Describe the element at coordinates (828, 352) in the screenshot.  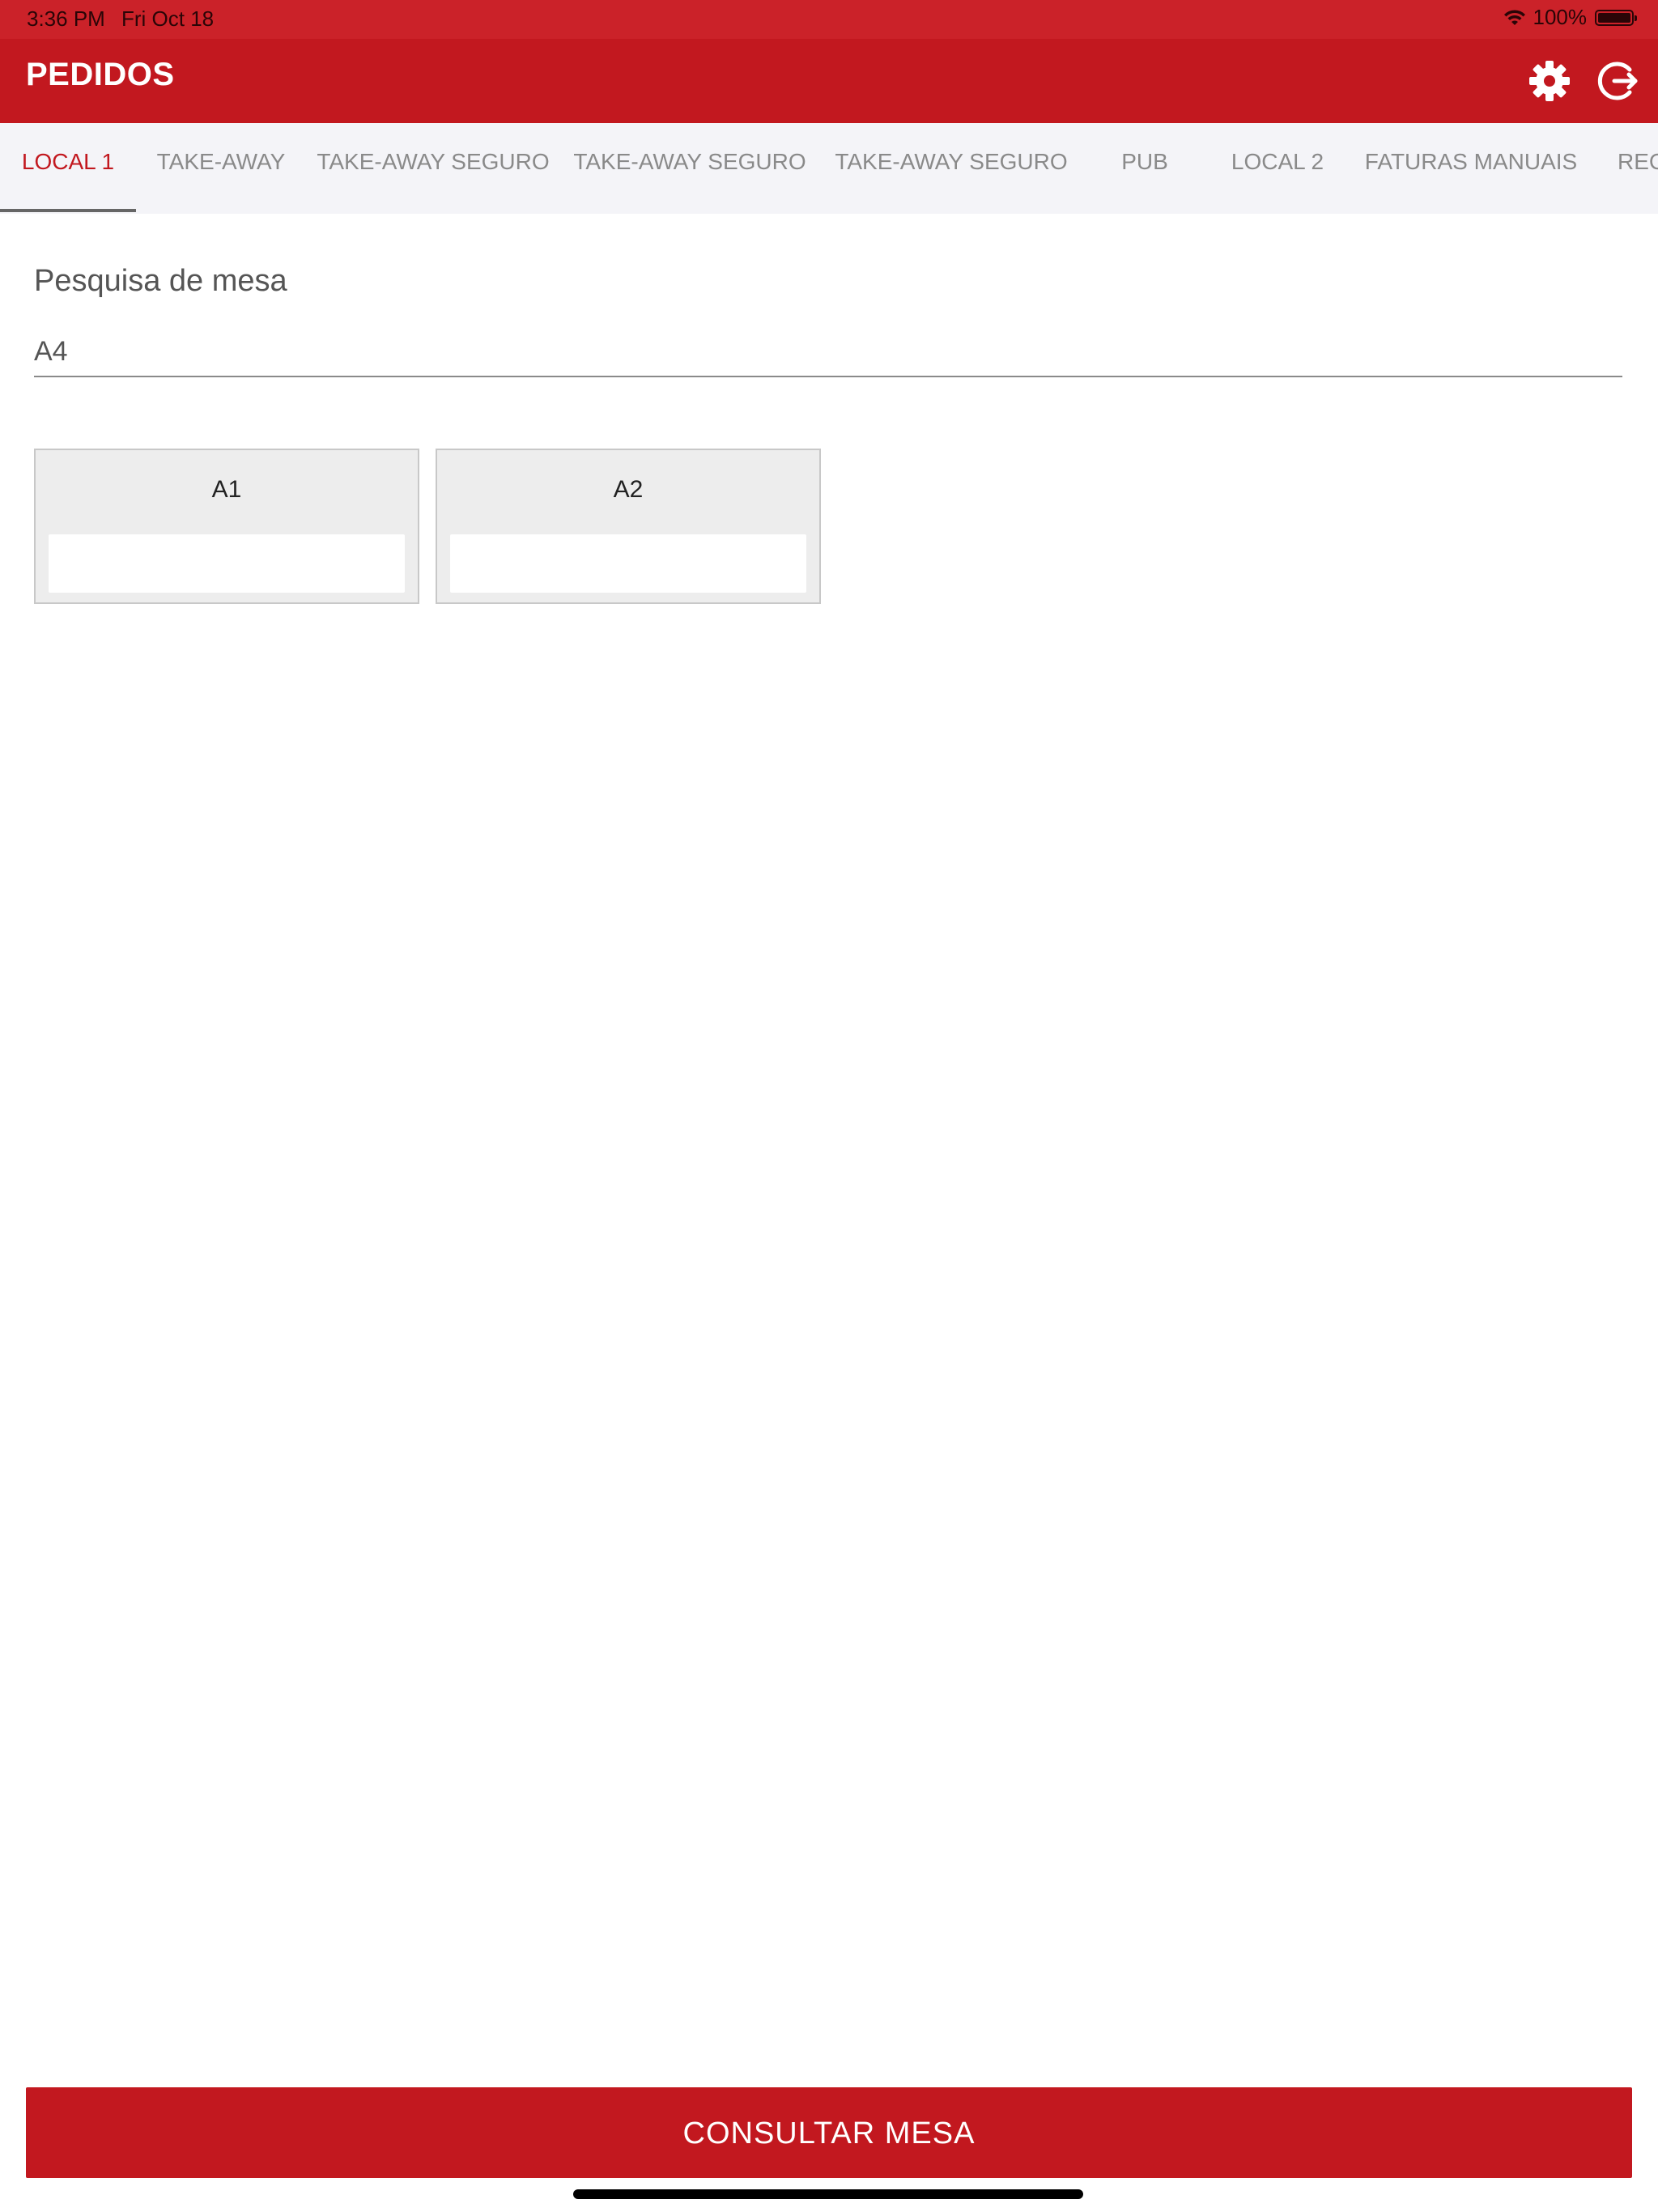
I see `table-search-input` at that location.